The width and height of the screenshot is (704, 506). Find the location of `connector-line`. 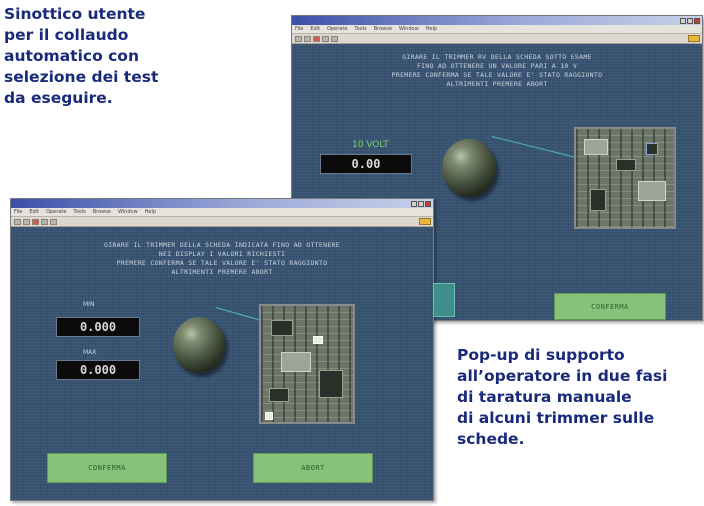

connector-line is located at coordinates (535, 147).